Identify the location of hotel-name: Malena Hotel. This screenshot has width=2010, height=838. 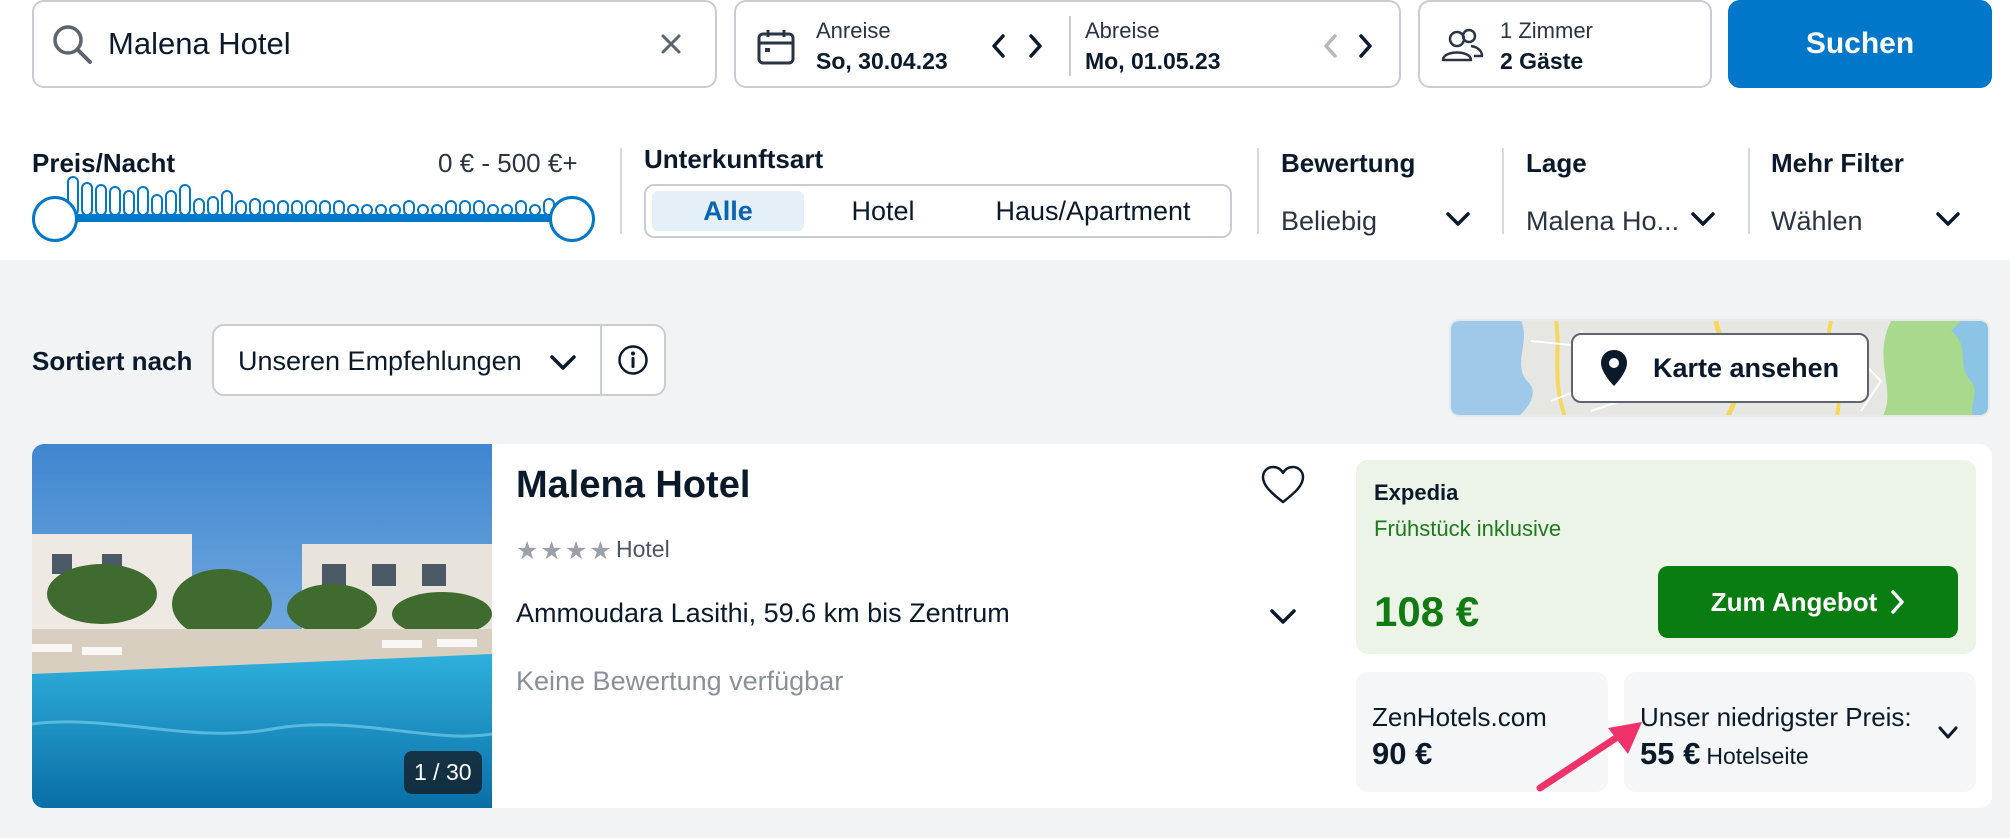
(633, 485).